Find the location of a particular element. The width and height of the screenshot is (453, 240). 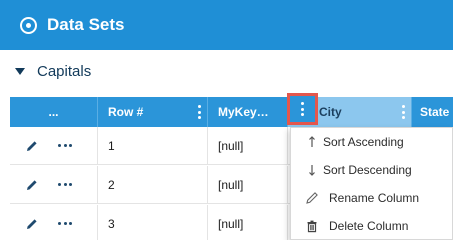

row-number-cell: 1 is located at coordinates (153, 146).